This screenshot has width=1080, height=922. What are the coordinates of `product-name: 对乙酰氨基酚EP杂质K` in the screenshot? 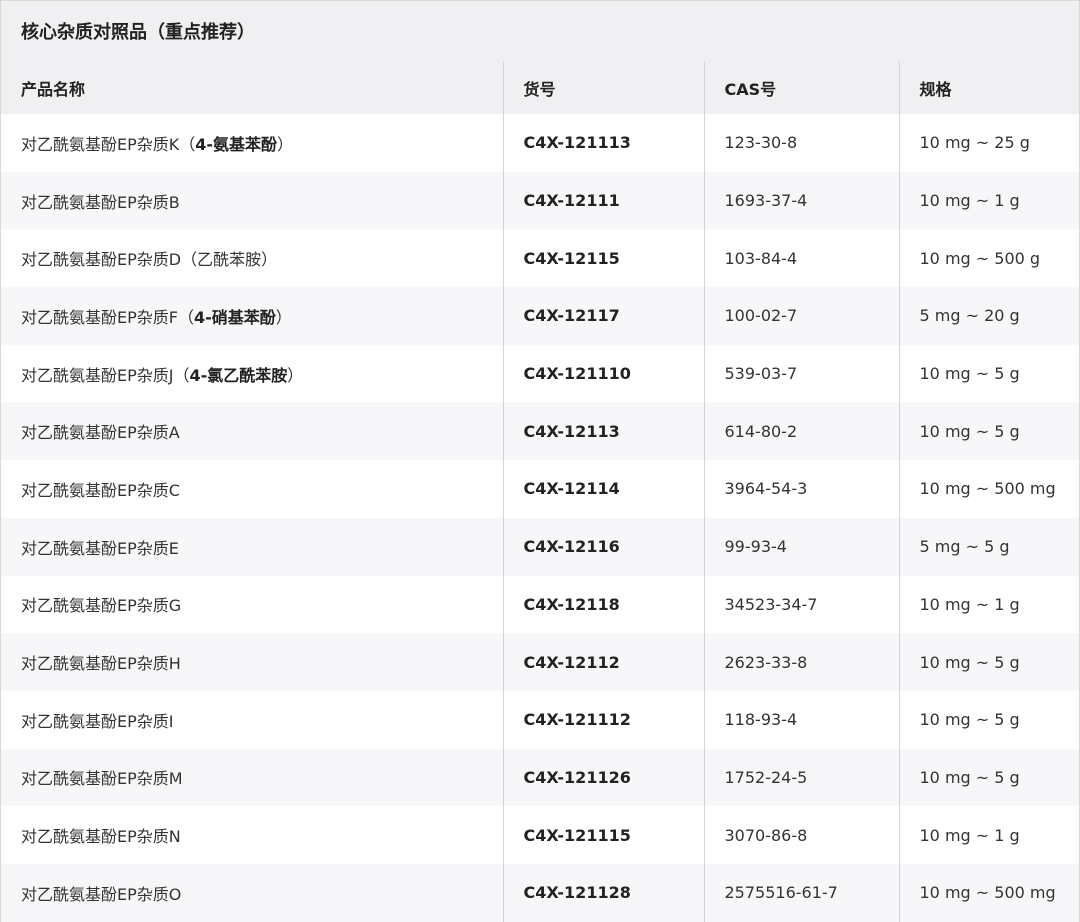 It's located at (100, 144).